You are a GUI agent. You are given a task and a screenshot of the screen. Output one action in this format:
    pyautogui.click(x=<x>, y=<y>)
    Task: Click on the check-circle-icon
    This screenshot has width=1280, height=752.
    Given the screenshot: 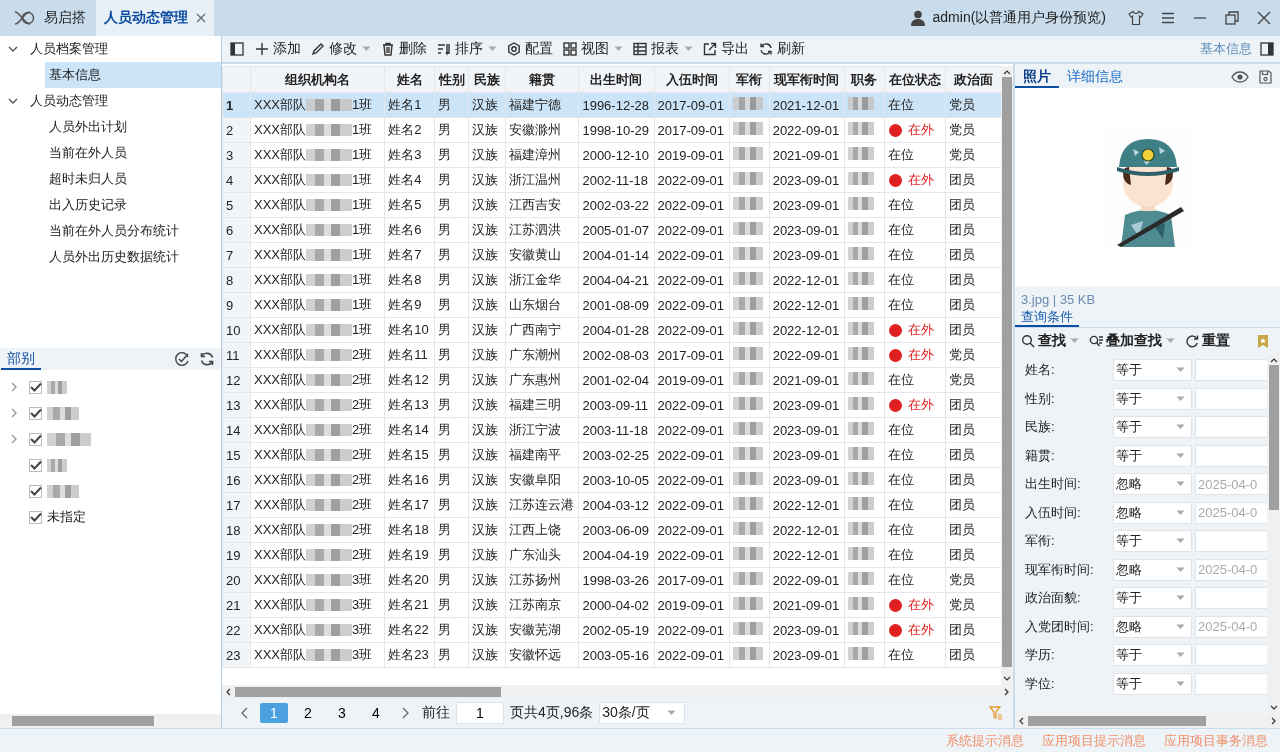 What is the action you would take?
    pyautogui.click(x=182, y=359)
    